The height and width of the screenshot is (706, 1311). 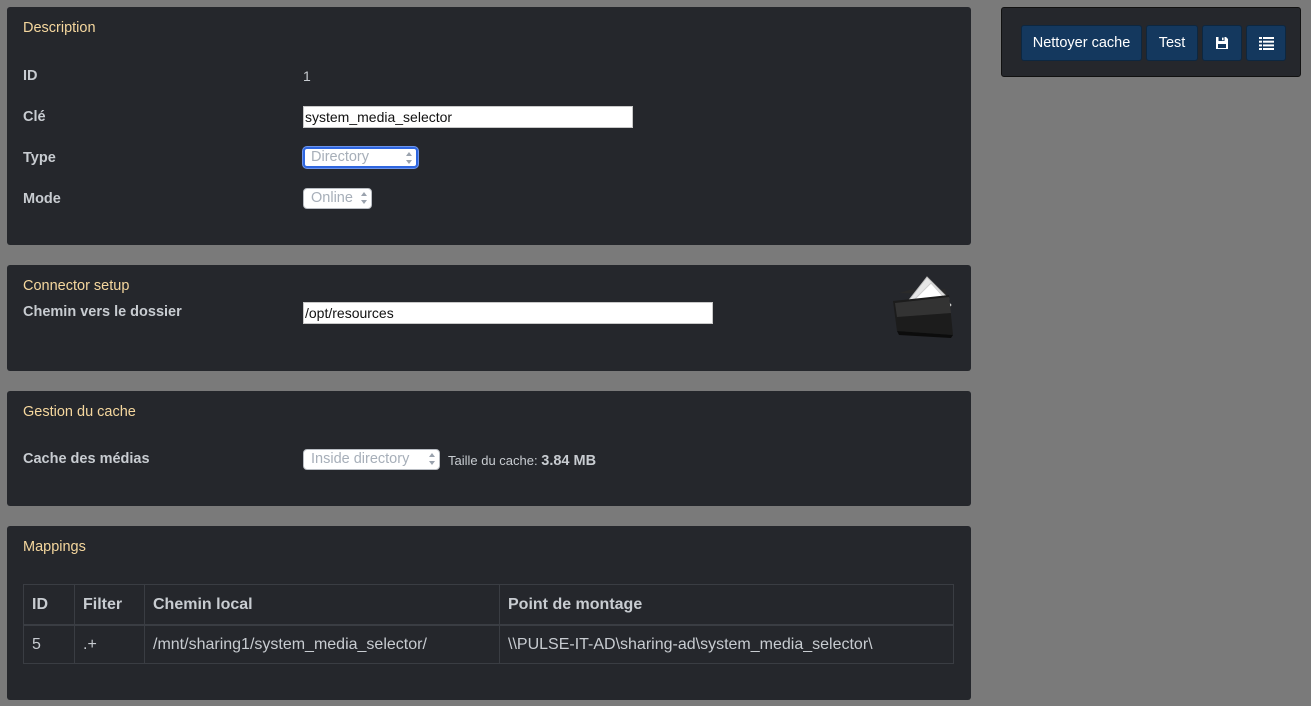 What do you see at coordinates (59, 28) in the screenshot?
I see `panel-title: Description` at bounding box center [59, 28].